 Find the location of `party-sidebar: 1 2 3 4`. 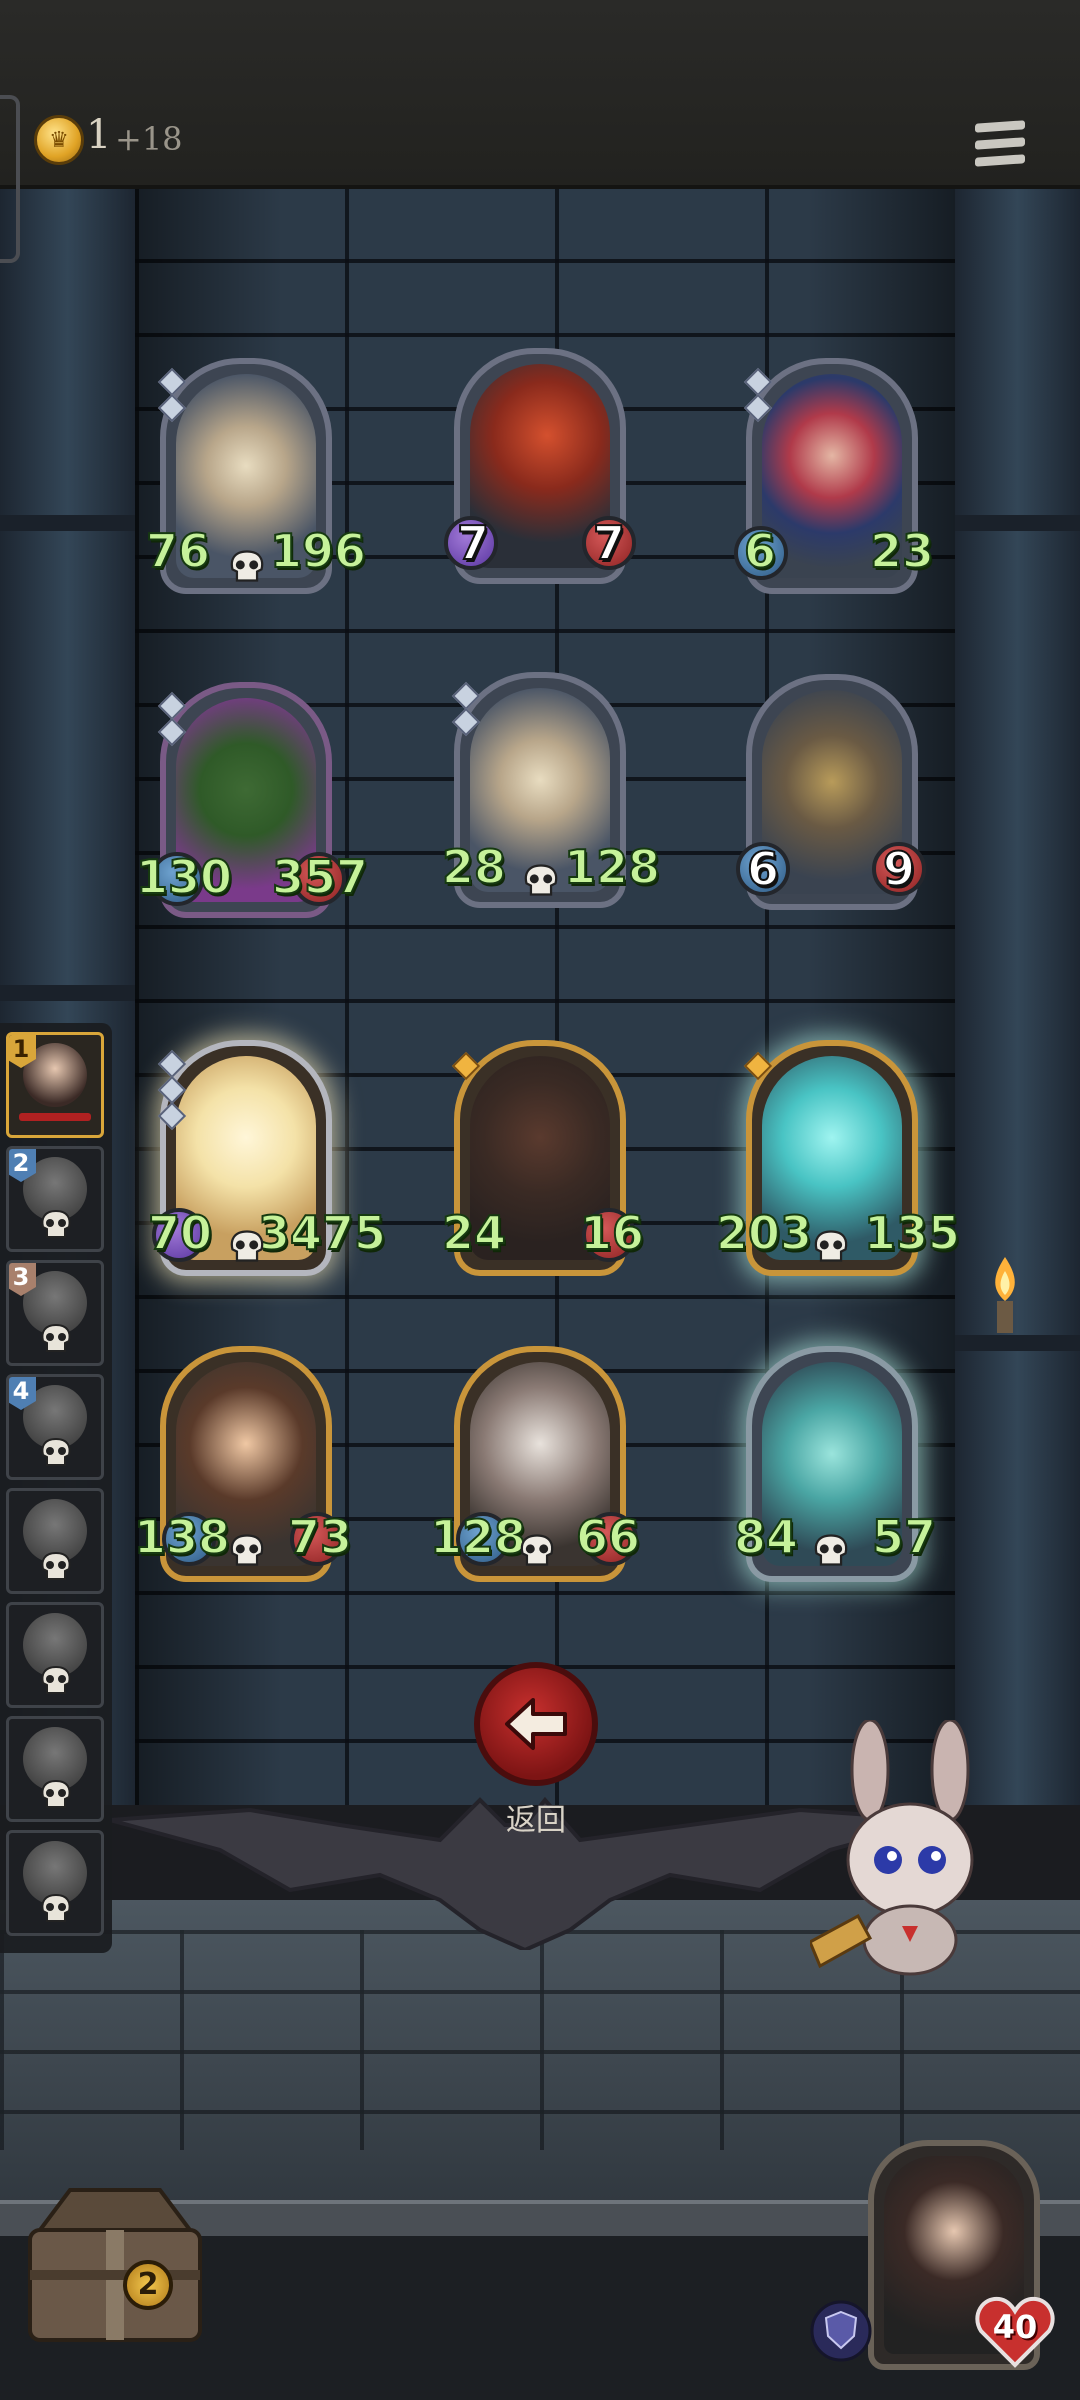

party-sidebar: 1 2 3 4 is located at coordinates (56, 1488).